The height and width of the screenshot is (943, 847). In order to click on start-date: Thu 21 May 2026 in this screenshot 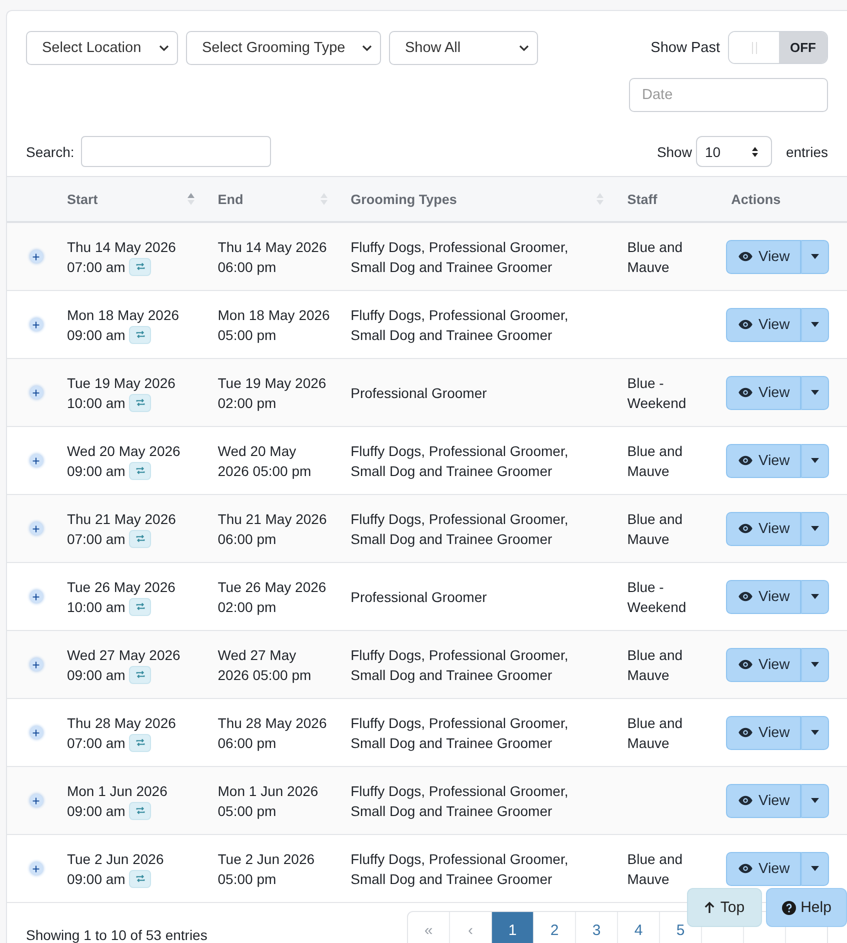, I will do `click(121, 518)`.